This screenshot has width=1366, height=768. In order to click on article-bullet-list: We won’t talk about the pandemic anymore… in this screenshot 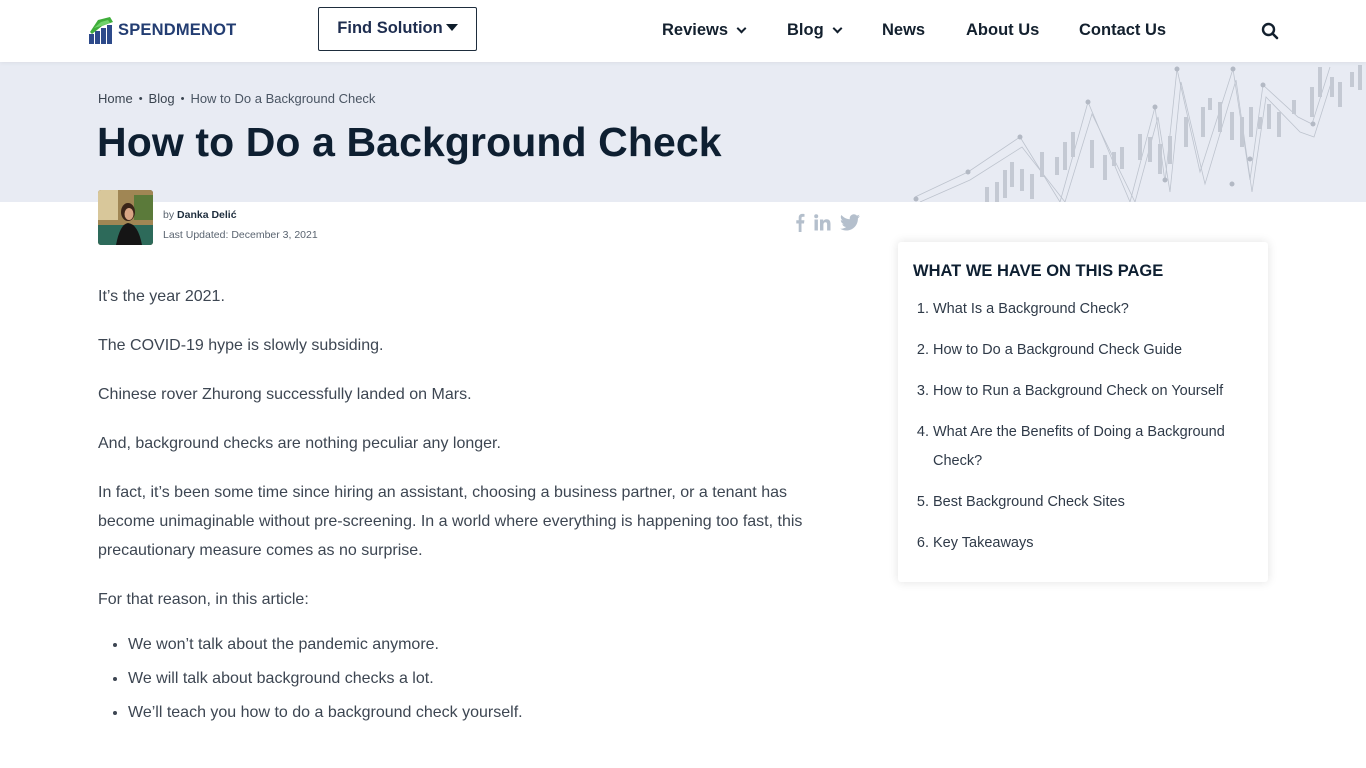, I will do `click(485, 679)`.